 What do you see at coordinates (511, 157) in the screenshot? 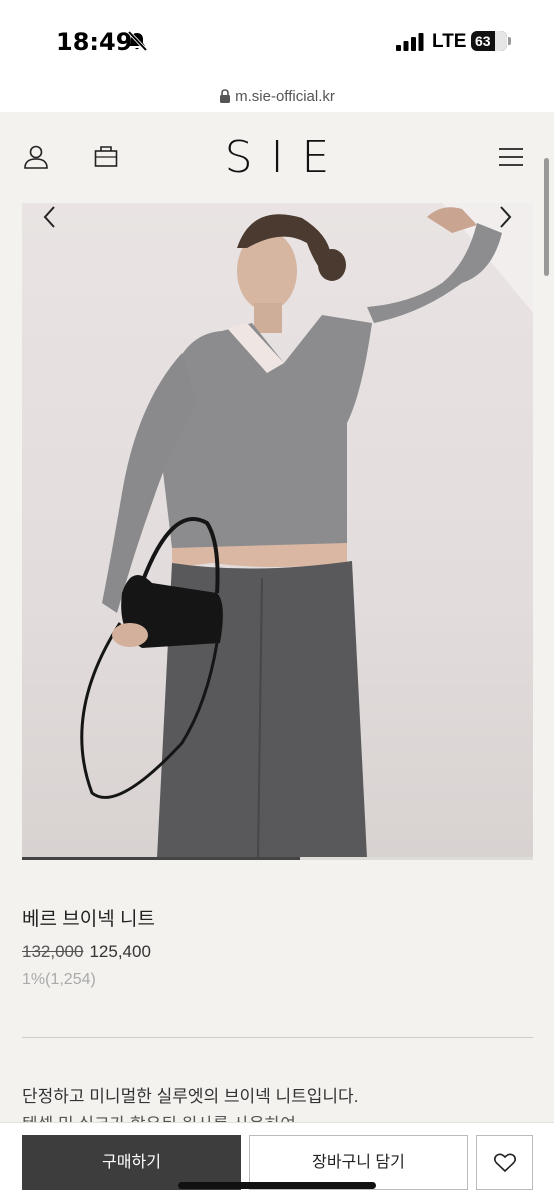
I see `menu-icon` at bounding box center [511, 157].